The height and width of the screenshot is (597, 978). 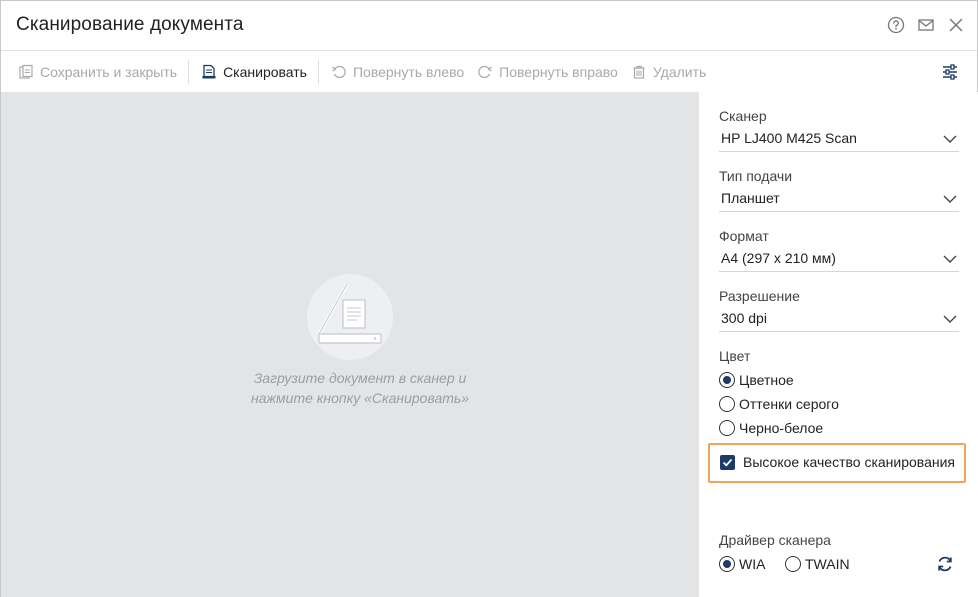 What do you see at coordinates (771, 428) in the screenshot?
I see `color-radio-bw: Черно-белое` at bounding box center [771, 428].